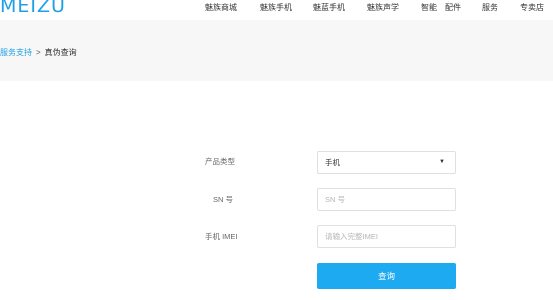  Describe the element at coordinates (386, 276) in the screenshot. I see `query-button: 查询` at that location.